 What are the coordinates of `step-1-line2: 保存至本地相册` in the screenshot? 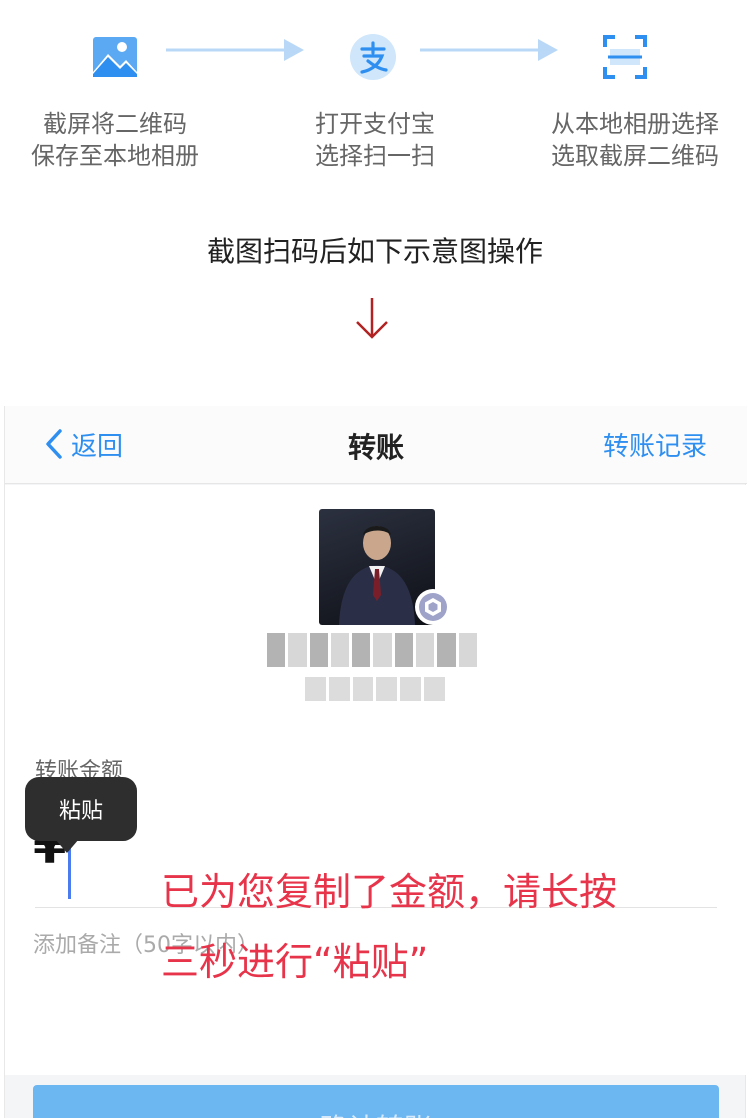 It's located at (115, 156).